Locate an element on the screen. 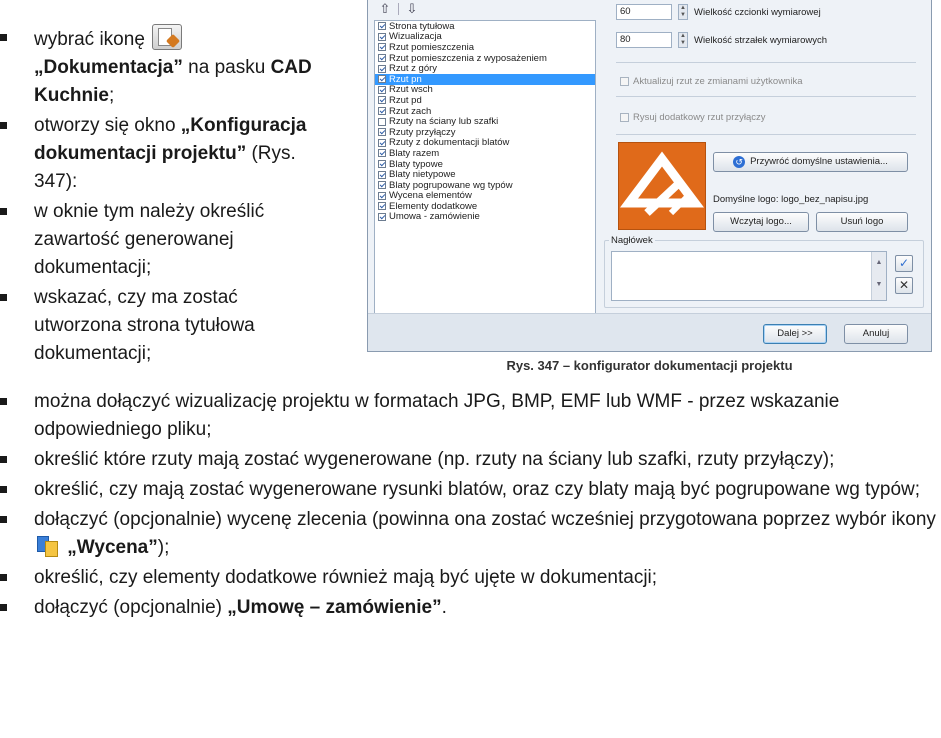 This screenshot has width=941, height=738. list-item: Wizualizacja is located at coordinates (485, 37).